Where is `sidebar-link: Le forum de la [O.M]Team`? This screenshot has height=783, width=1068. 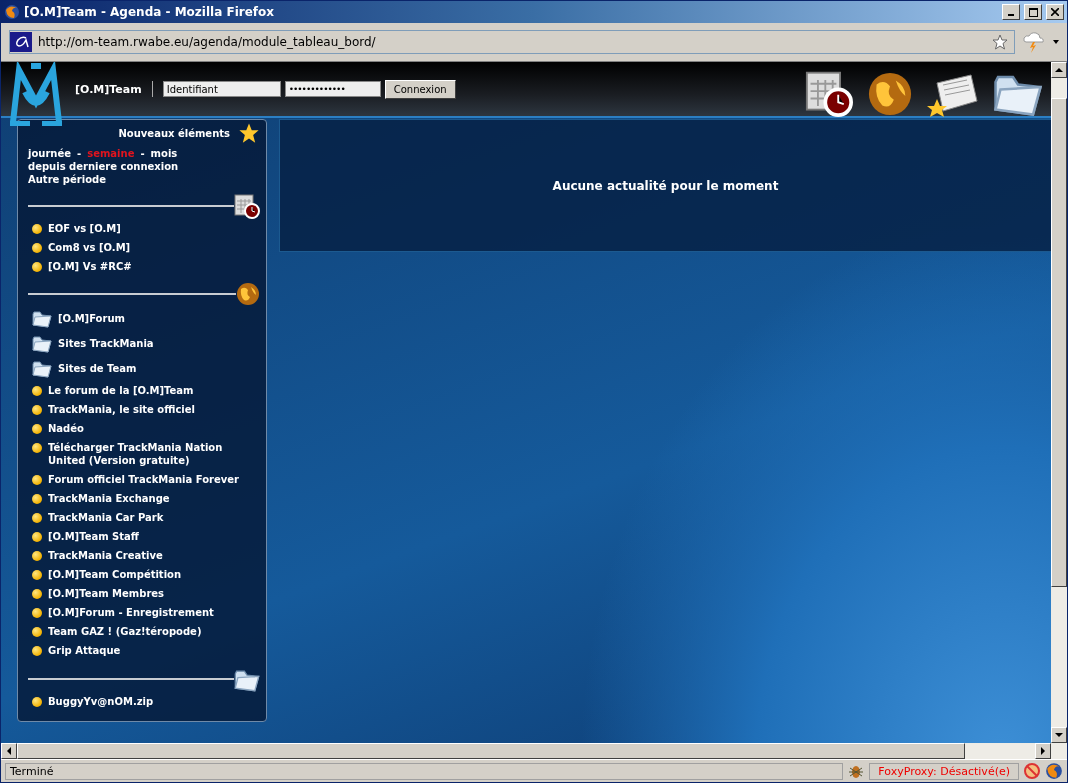
sidebar-link: Le forum de la [O.M]Team is located at coordinates (144, 390).